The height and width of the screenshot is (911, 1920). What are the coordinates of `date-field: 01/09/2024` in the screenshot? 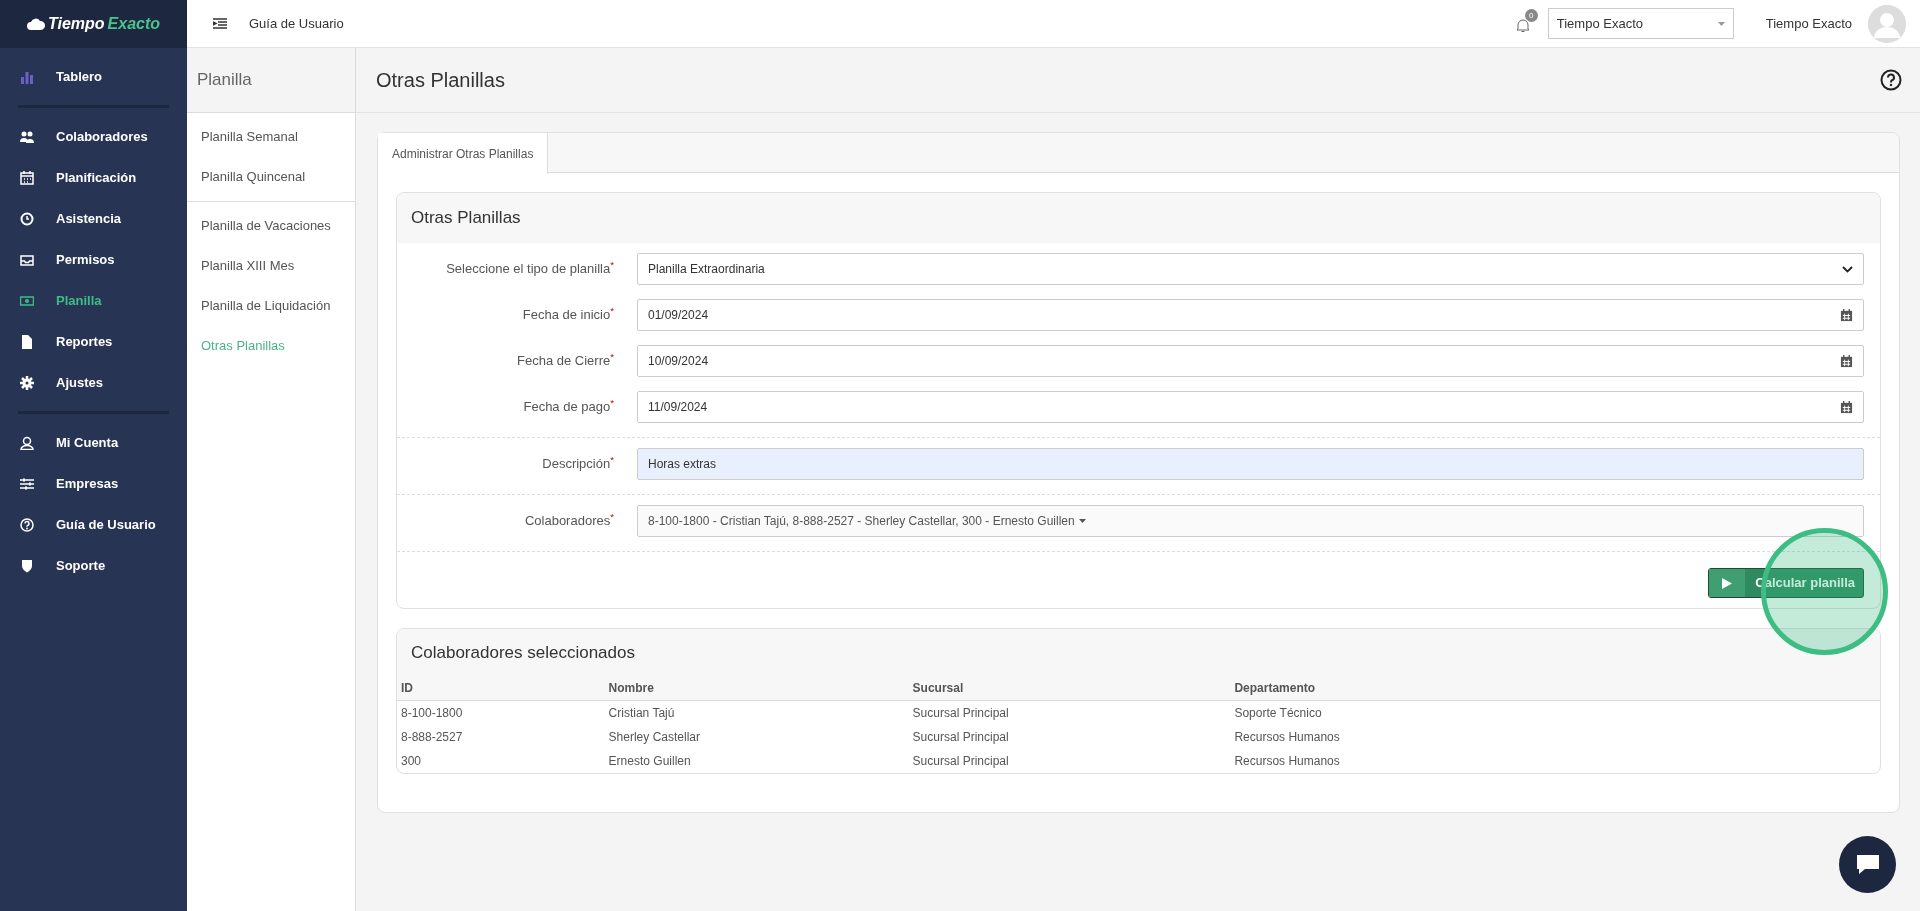 It's located at (1250, 315).